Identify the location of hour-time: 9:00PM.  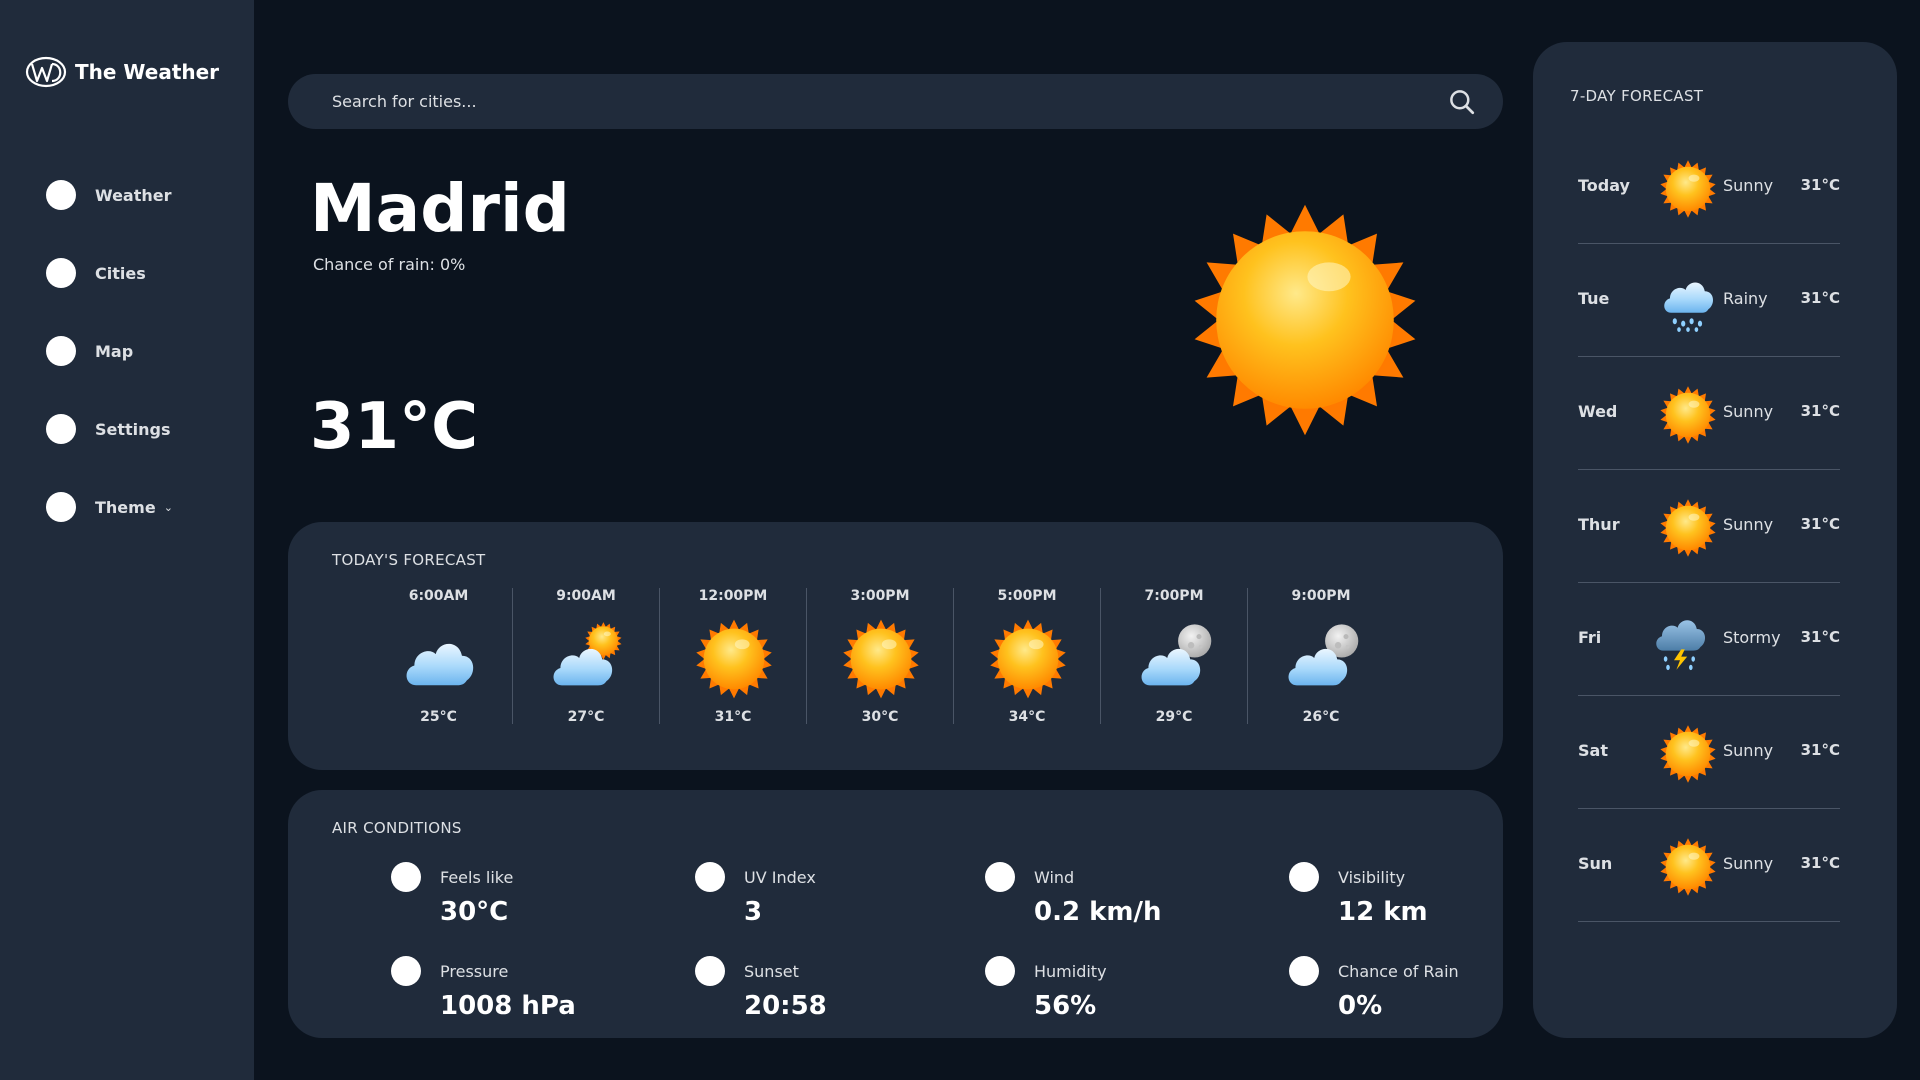
(1321, 596).